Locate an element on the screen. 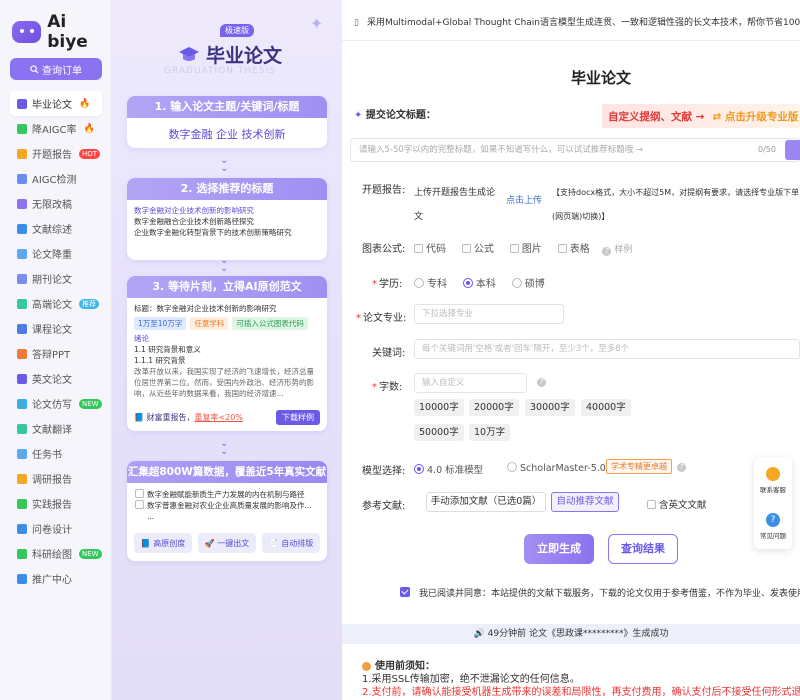  badge: HOT is located at coordinates (90, 153).